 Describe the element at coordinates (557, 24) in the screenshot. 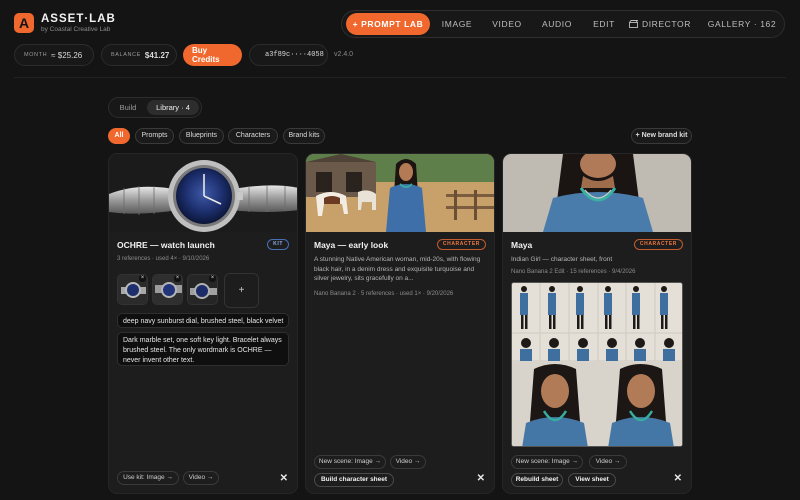

I see `nav-audio: AUDIO` at that location.